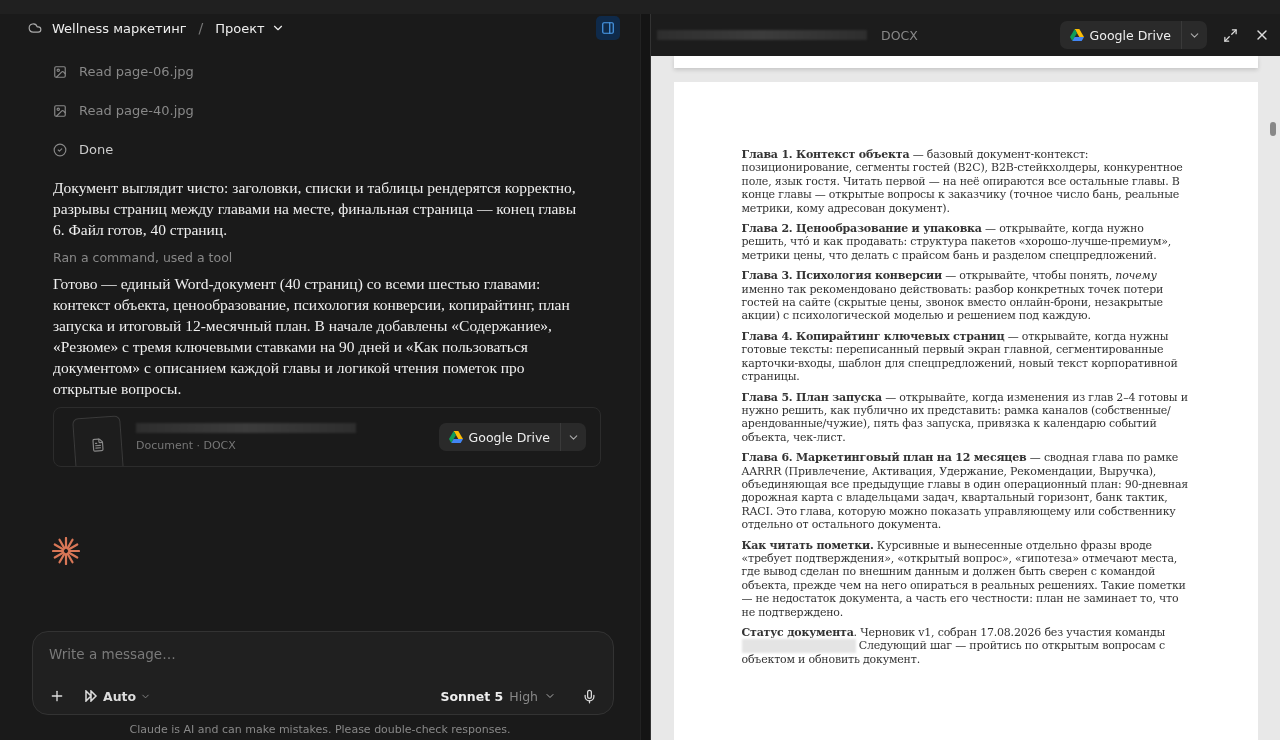 The height and width of the screenshot is (740, 1280). I want to click on file-meta: Document · DOCX, so click(186, 445).